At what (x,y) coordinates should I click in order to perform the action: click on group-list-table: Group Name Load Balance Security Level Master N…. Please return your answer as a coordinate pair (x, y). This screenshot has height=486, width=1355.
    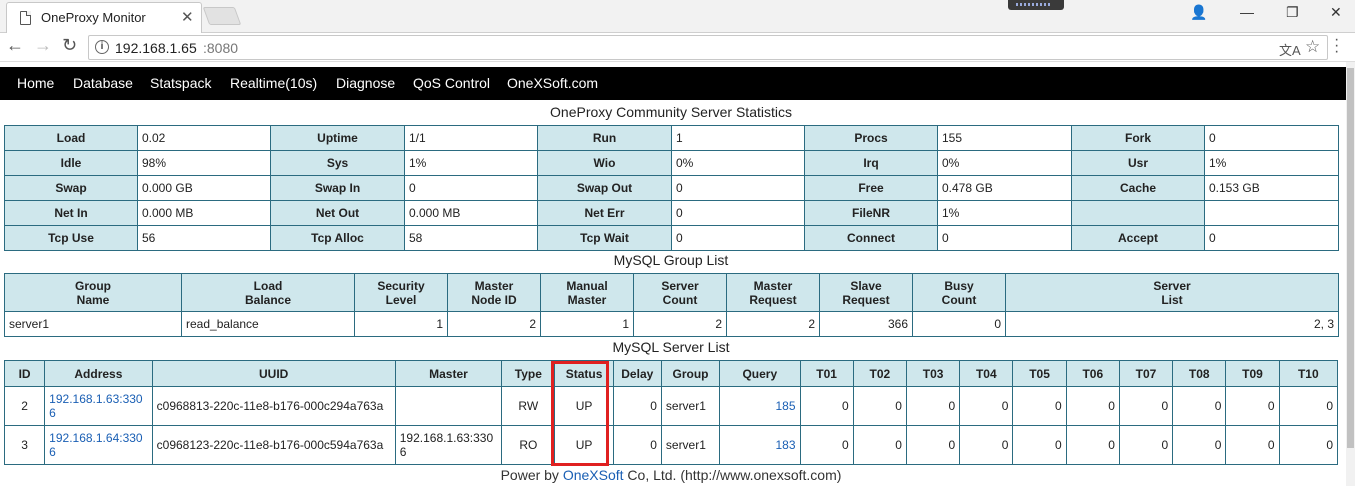
    Looking at the image, I should click on (671, 305).